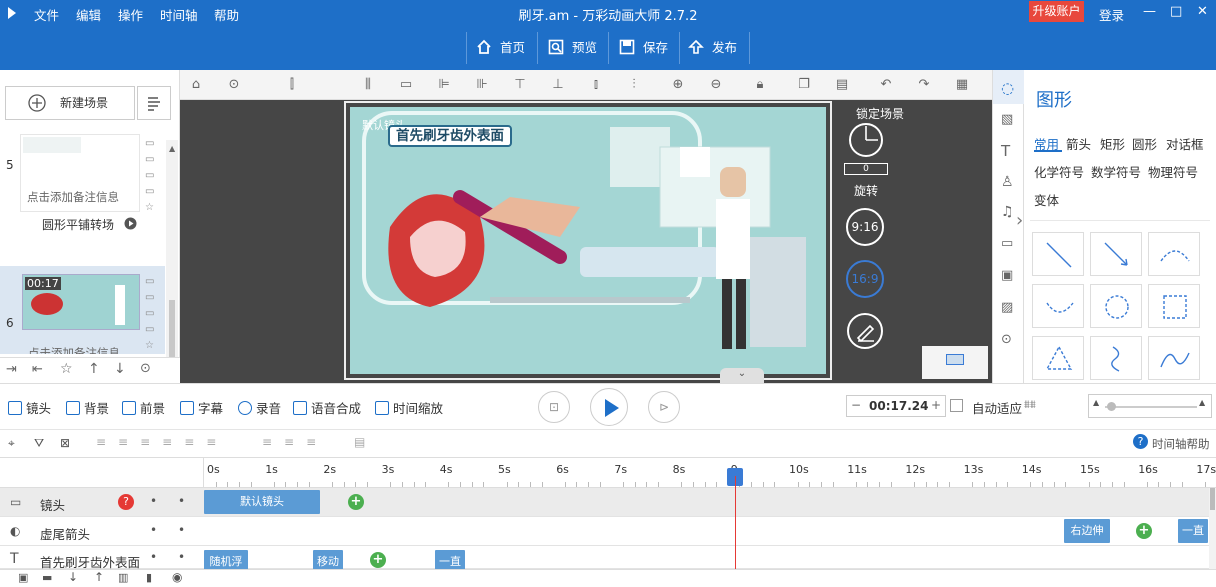 This screenshot has height=587, width=1216. I want to click on clip-enter: 右边伸, so click(1087, 531).